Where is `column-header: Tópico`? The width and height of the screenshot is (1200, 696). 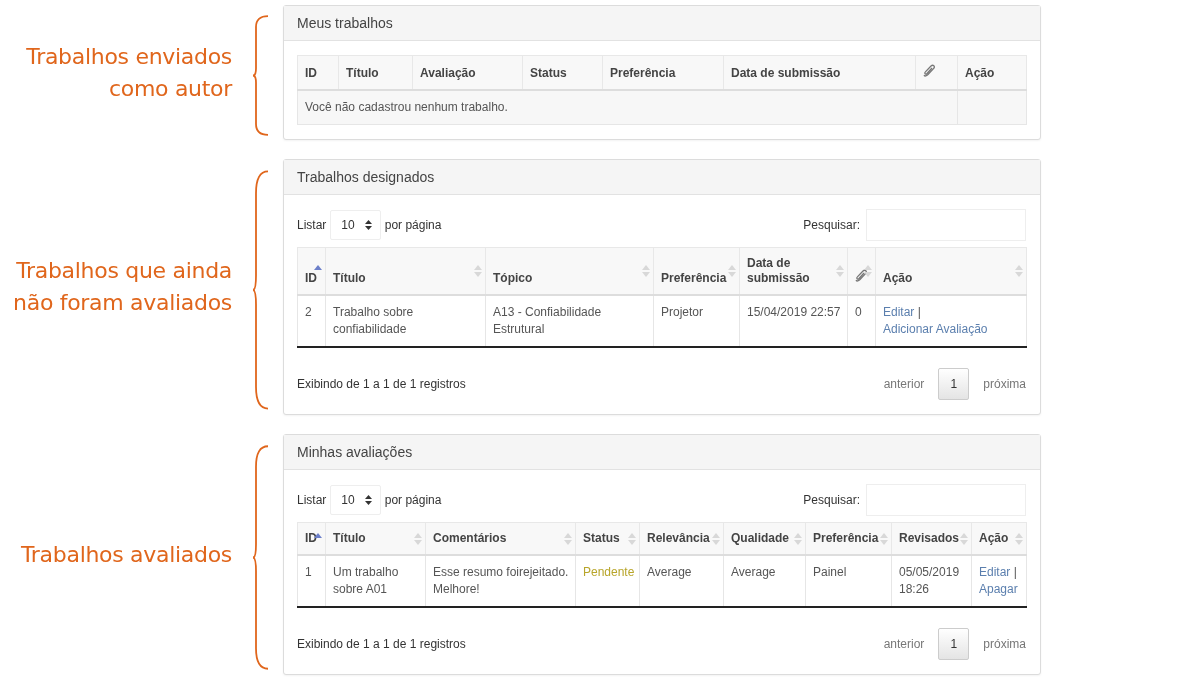 column-header: Tópico is located at coordinates (569, 271).